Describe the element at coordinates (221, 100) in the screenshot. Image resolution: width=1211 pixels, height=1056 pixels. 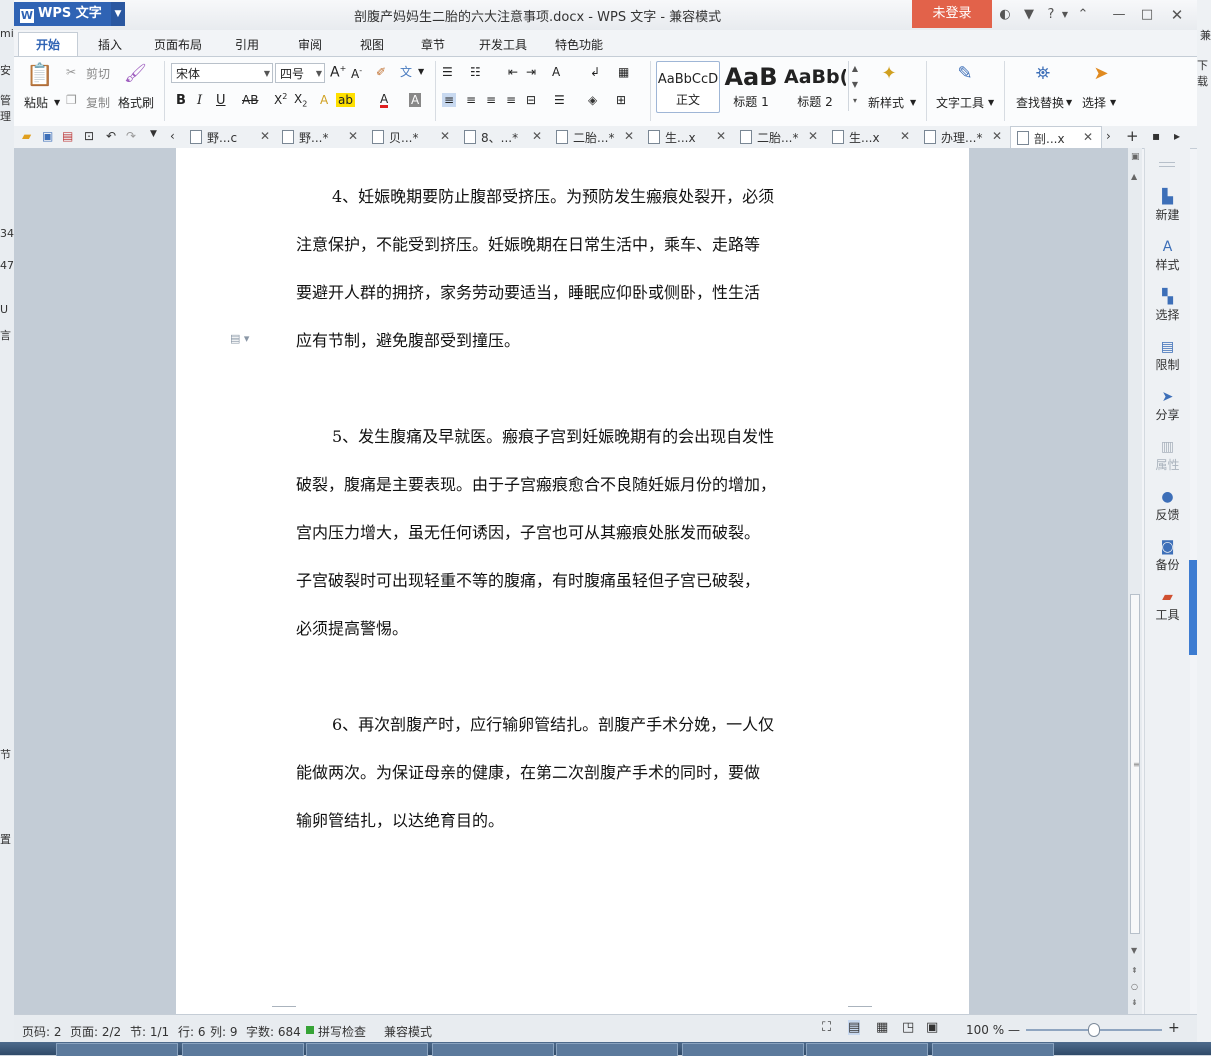
I see `underline-icon: U` at that location.